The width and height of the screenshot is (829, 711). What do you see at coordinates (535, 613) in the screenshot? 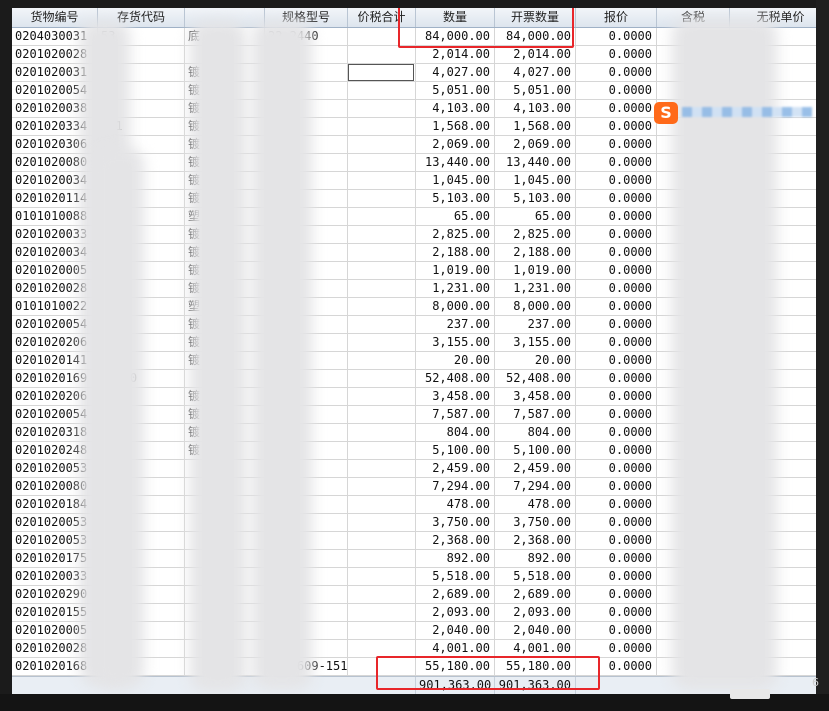
I see `cell-invoice-quantity: 2,093.00` at bounding box center [535, 613].